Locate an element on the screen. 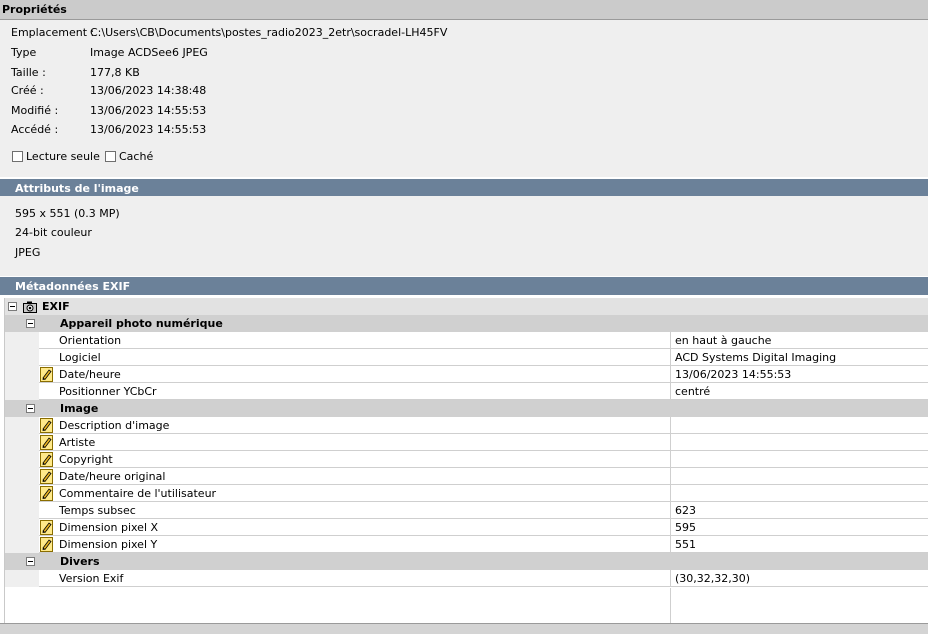  exif-field-name: Date/heure original is located at coordinates (355, 476).